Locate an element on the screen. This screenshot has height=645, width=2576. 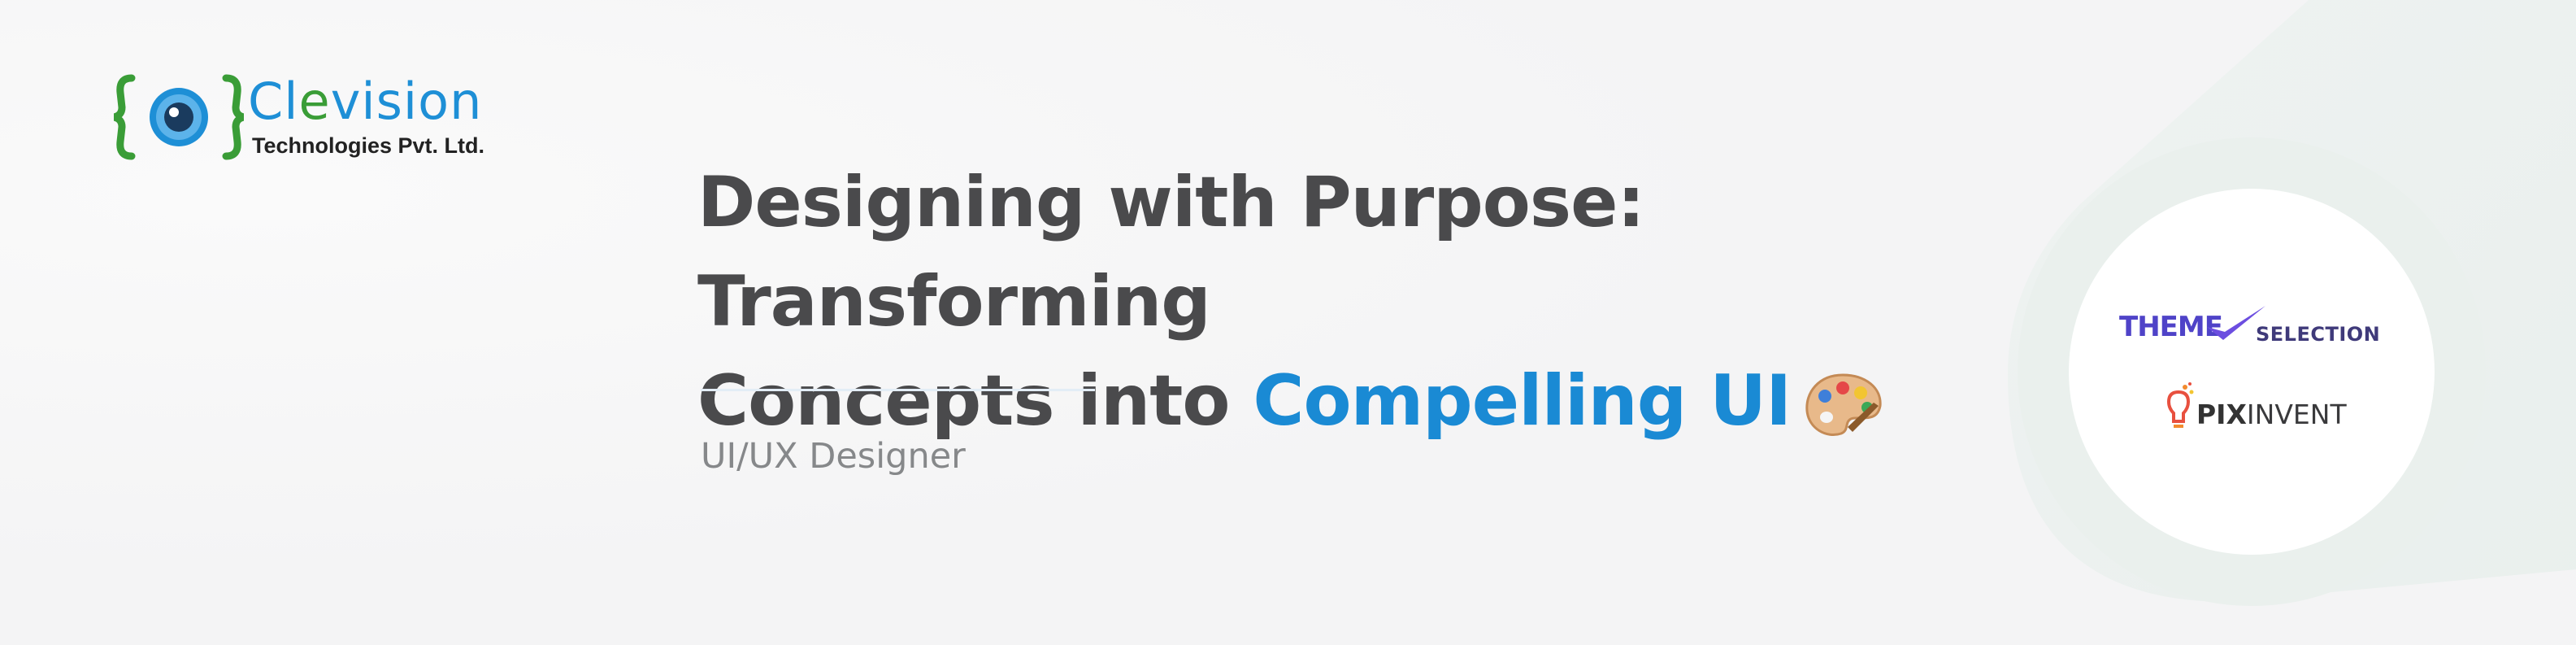
title-line-1: Designing with Purpose: Transforming is located at coordinates (1171, 252).